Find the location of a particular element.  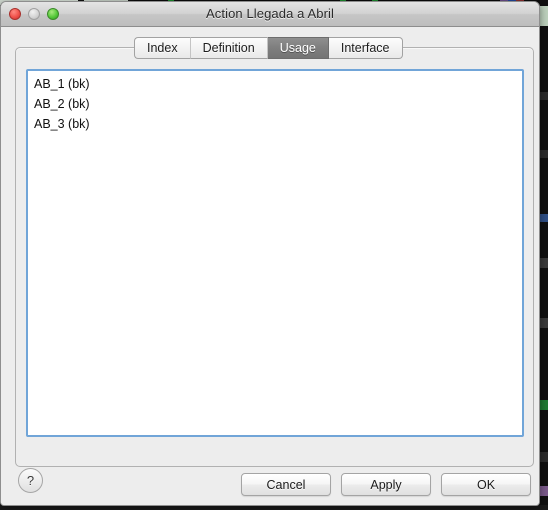

tab-interface: Interface is located at coordinates (365, 48).